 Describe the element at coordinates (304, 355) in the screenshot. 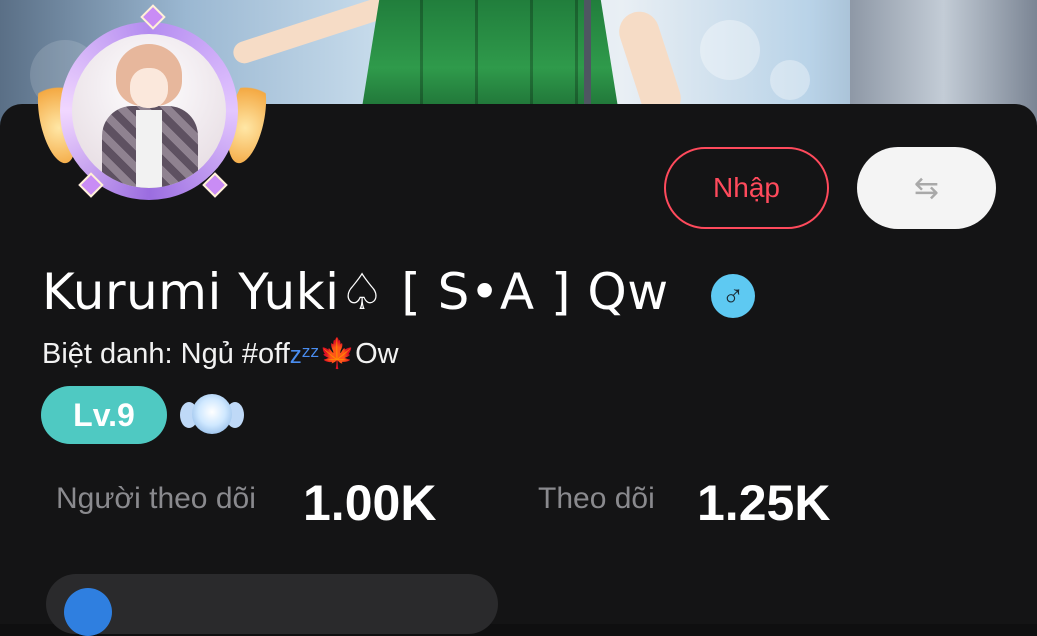

I see `nickname-zzz: zᶻᶻ` at that location.